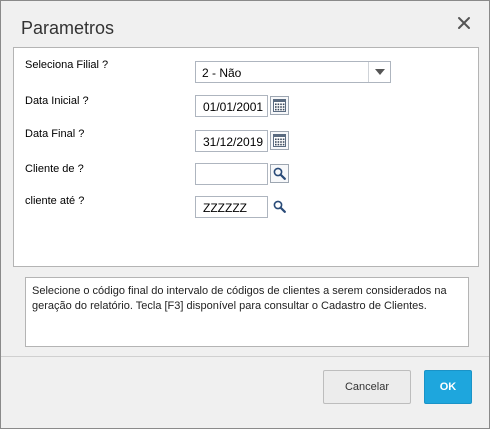 The height and width of the screenshot is (429, 490). Describe the element at coordinates (55, 134) in the screenshot. I see `data-final-label: Data Final ?` at that location.